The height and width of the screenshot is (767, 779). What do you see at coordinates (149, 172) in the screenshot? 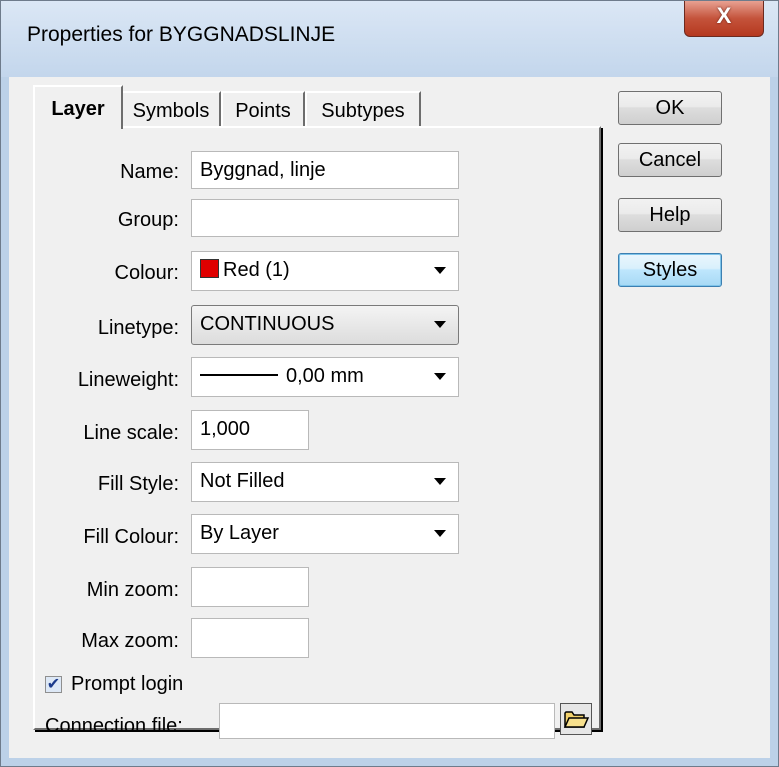
I see `name-label: Name:` at bounding box center [149, 172].